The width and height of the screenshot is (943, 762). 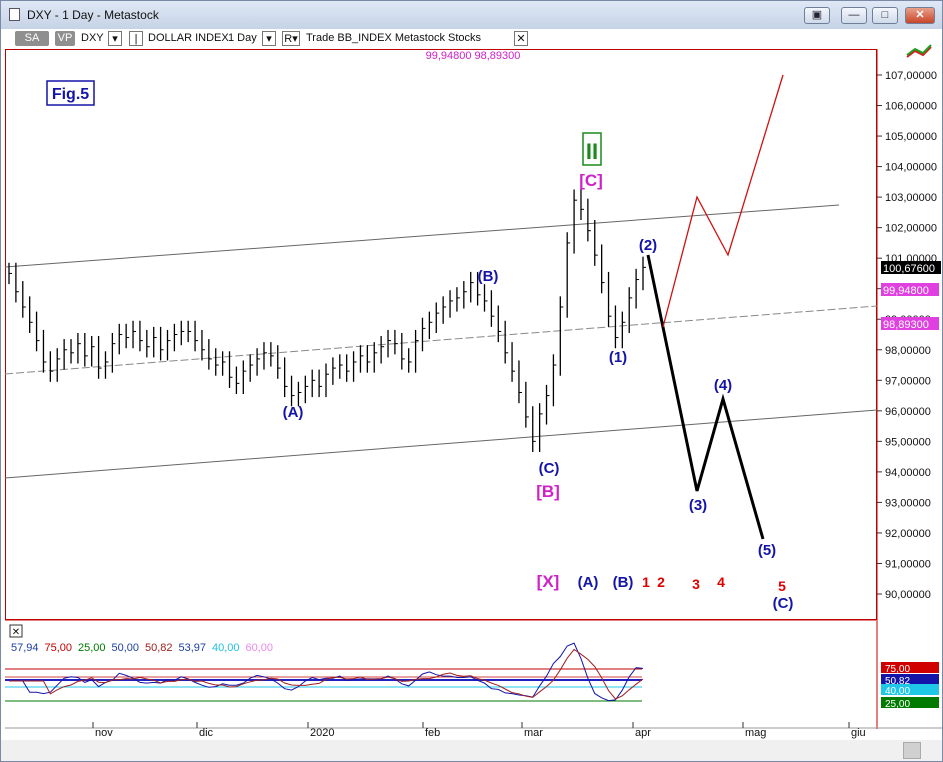 I want to click on date-tick-label: mag, so click(x=755, y=733).